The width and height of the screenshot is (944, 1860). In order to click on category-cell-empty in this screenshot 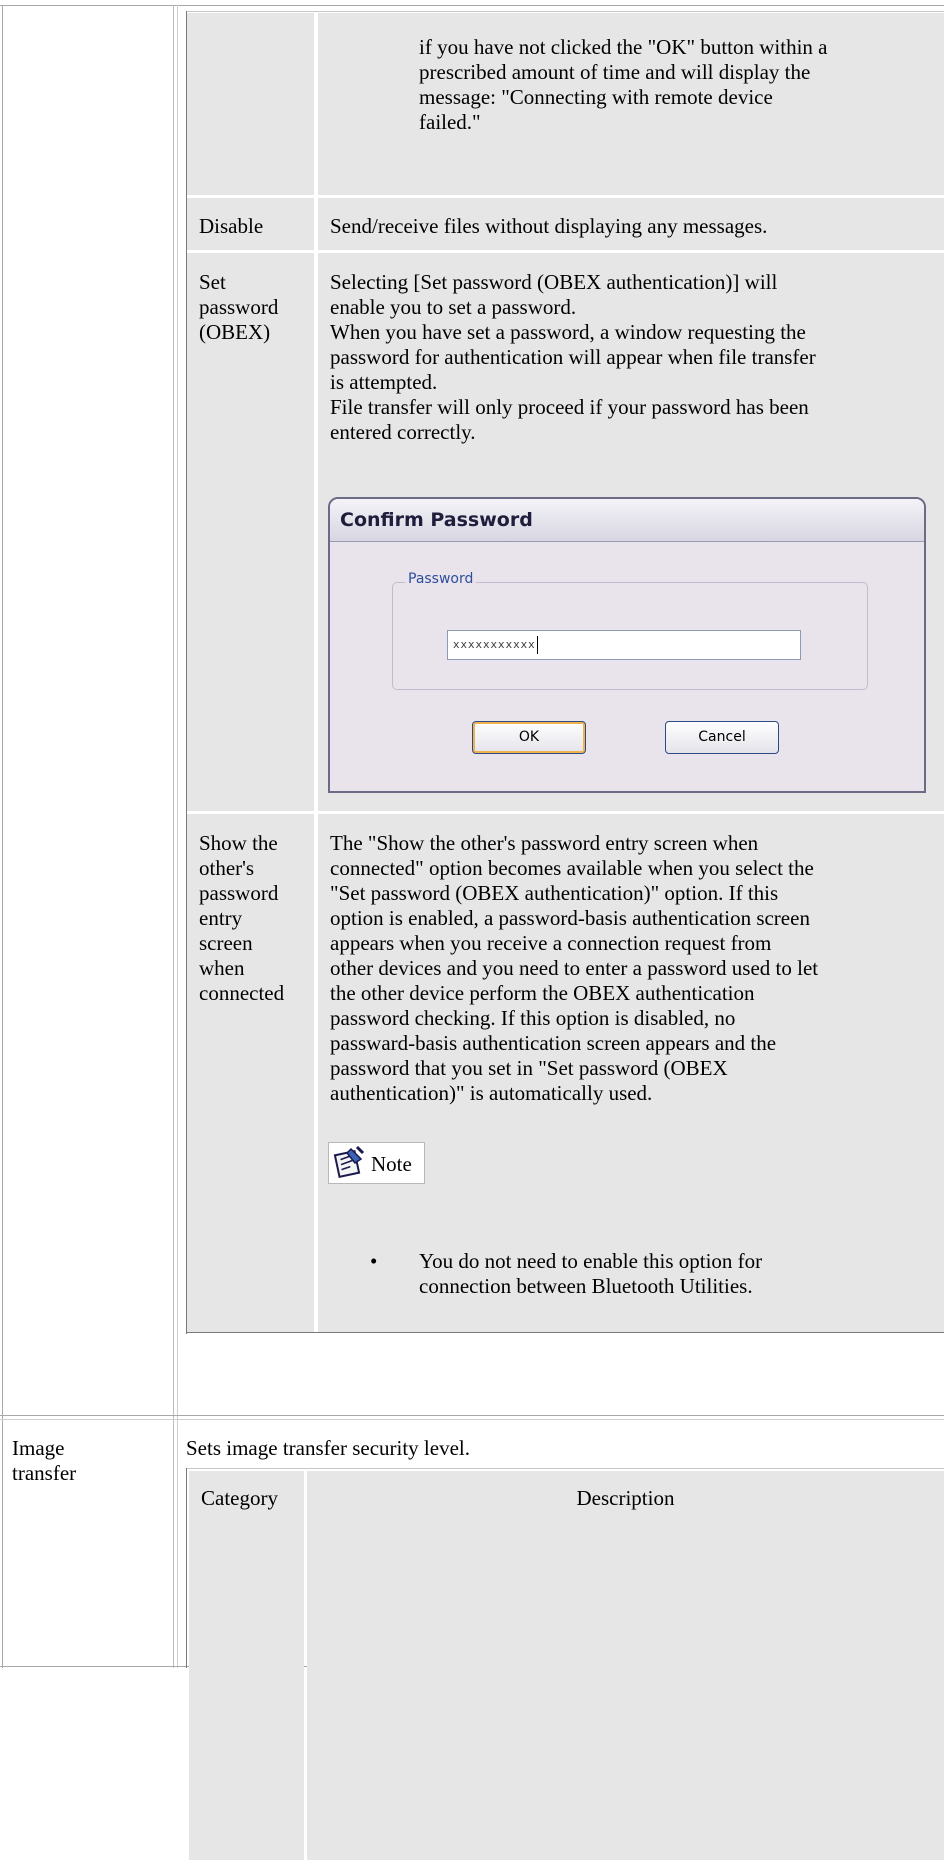, I will do `click(250, 104)`.